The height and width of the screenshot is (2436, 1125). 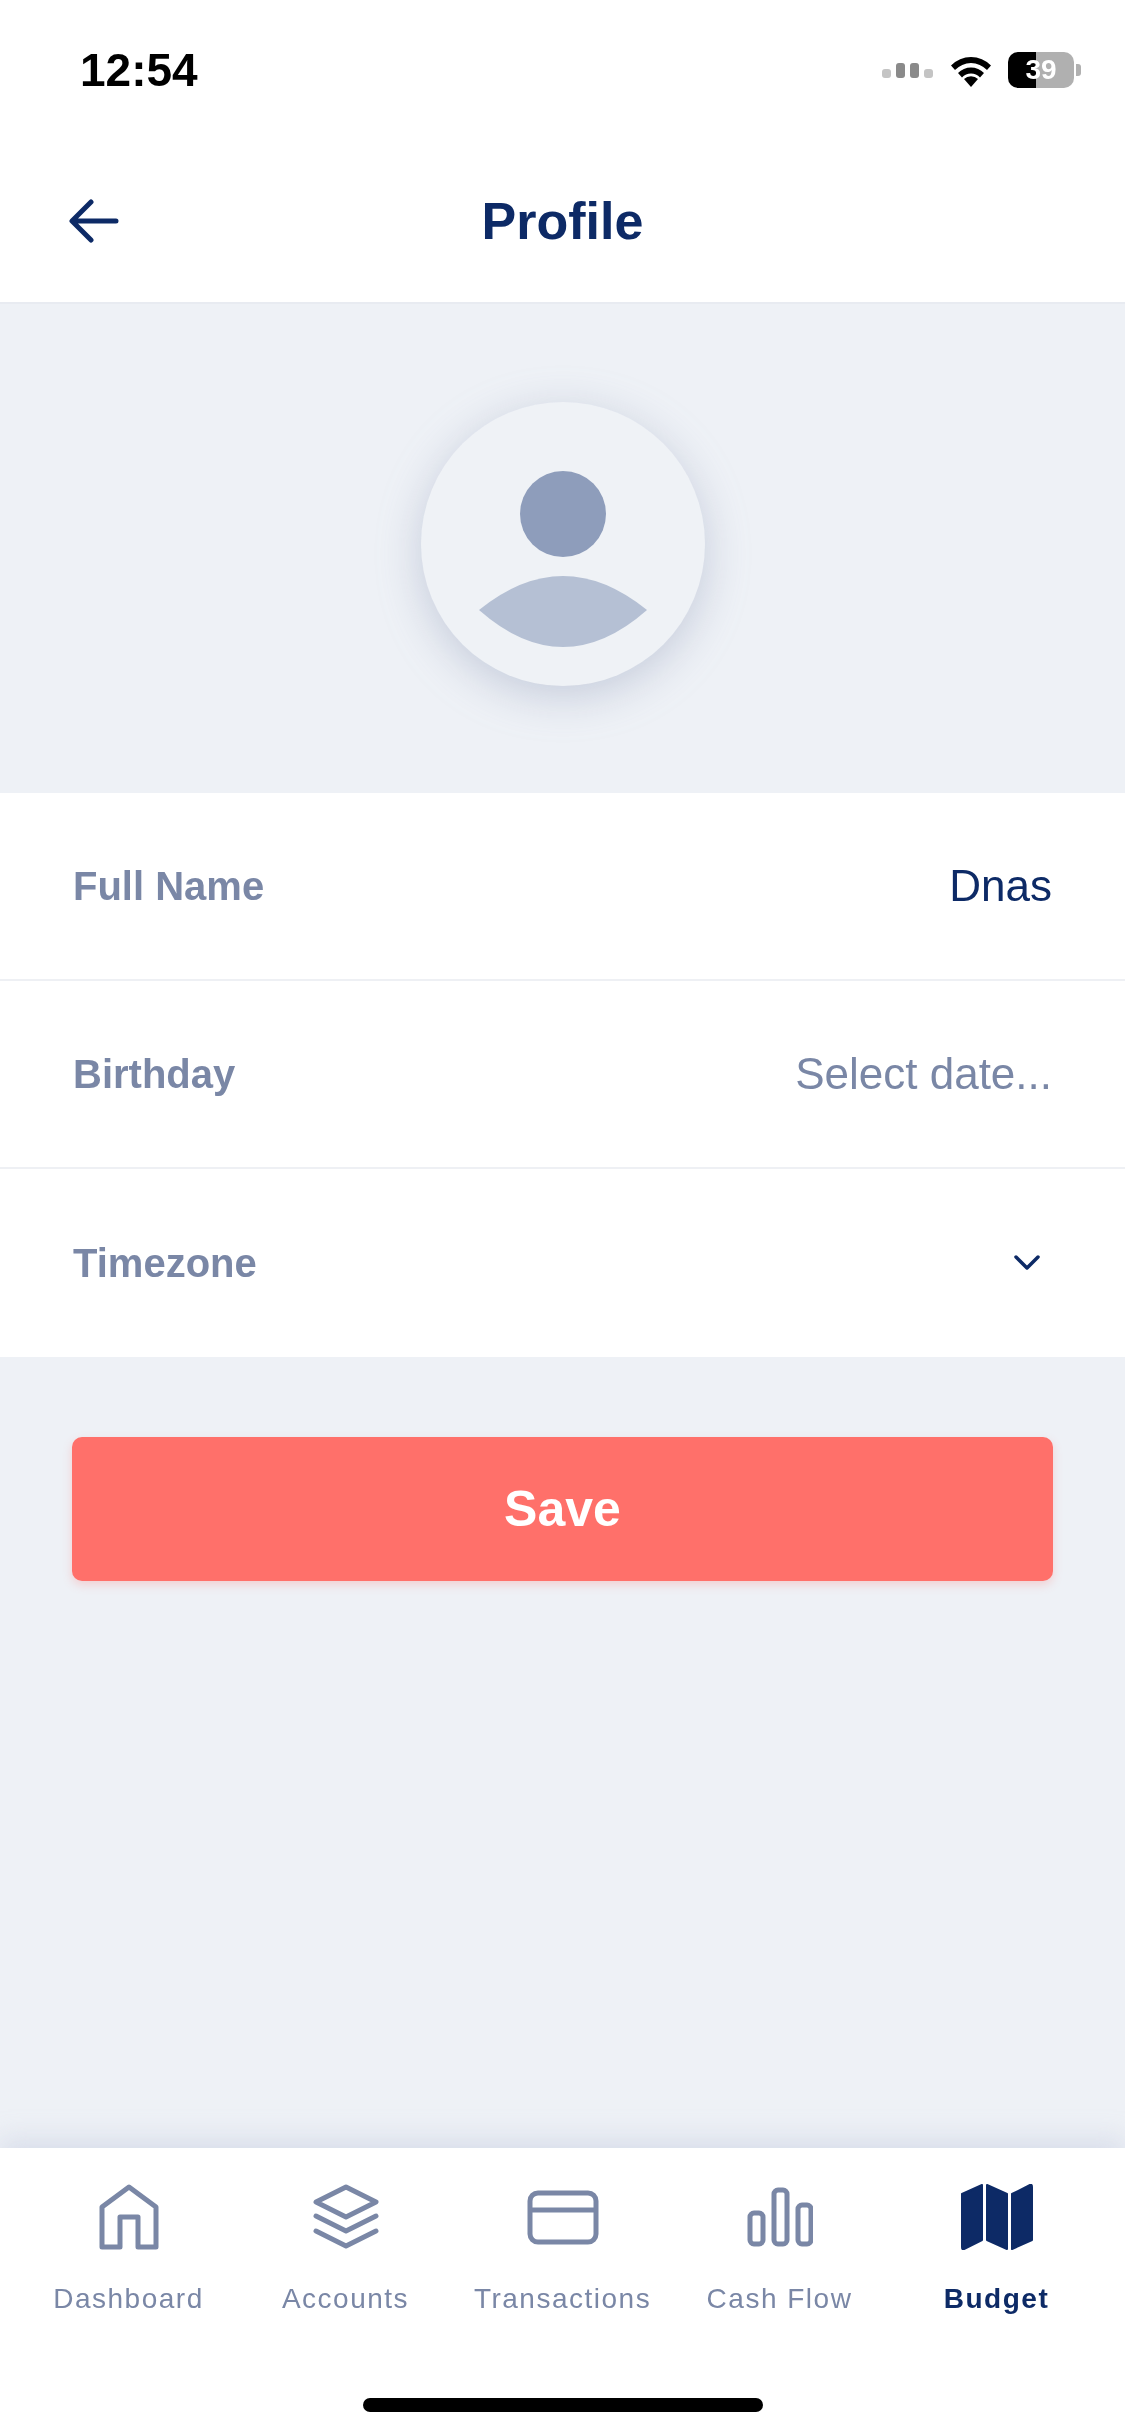 What do you see at coordinates (996, 2251) in the screenshot?
I see `tab: Budget` at bounding box center [996, 2251].